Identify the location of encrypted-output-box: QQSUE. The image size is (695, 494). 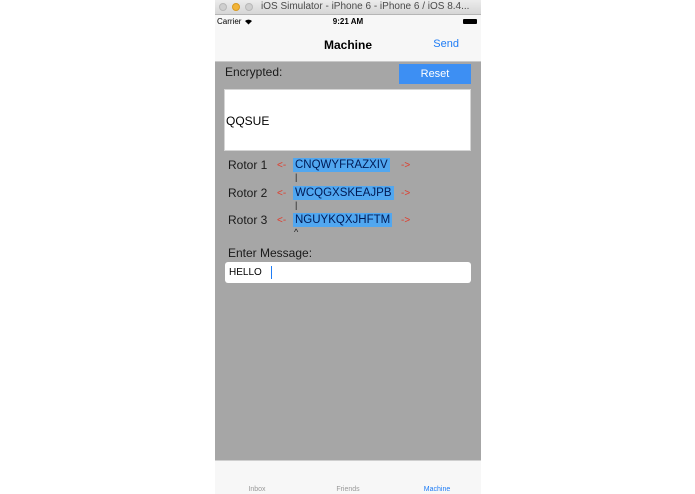
(347, 120).